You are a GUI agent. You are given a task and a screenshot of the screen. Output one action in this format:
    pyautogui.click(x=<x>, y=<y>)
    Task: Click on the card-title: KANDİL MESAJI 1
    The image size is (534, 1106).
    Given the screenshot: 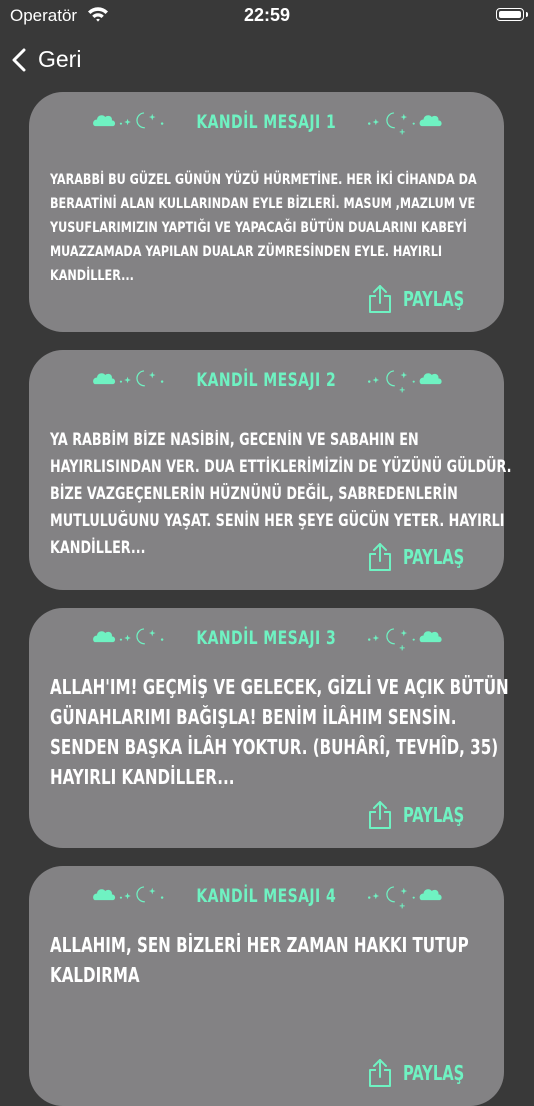 What is the action you would take?
    pyautogui.click(x=266, y=122)
    